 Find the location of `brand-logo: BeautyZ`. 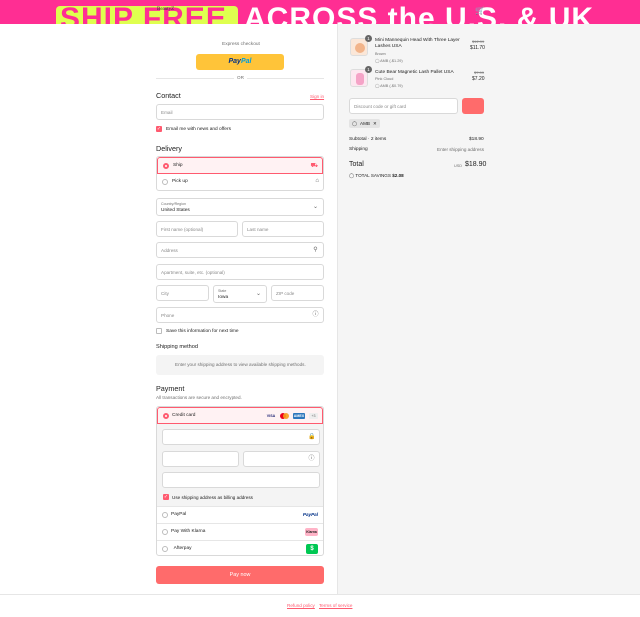

brand-logo: BeautyZ is located at coordinates (165, 9).